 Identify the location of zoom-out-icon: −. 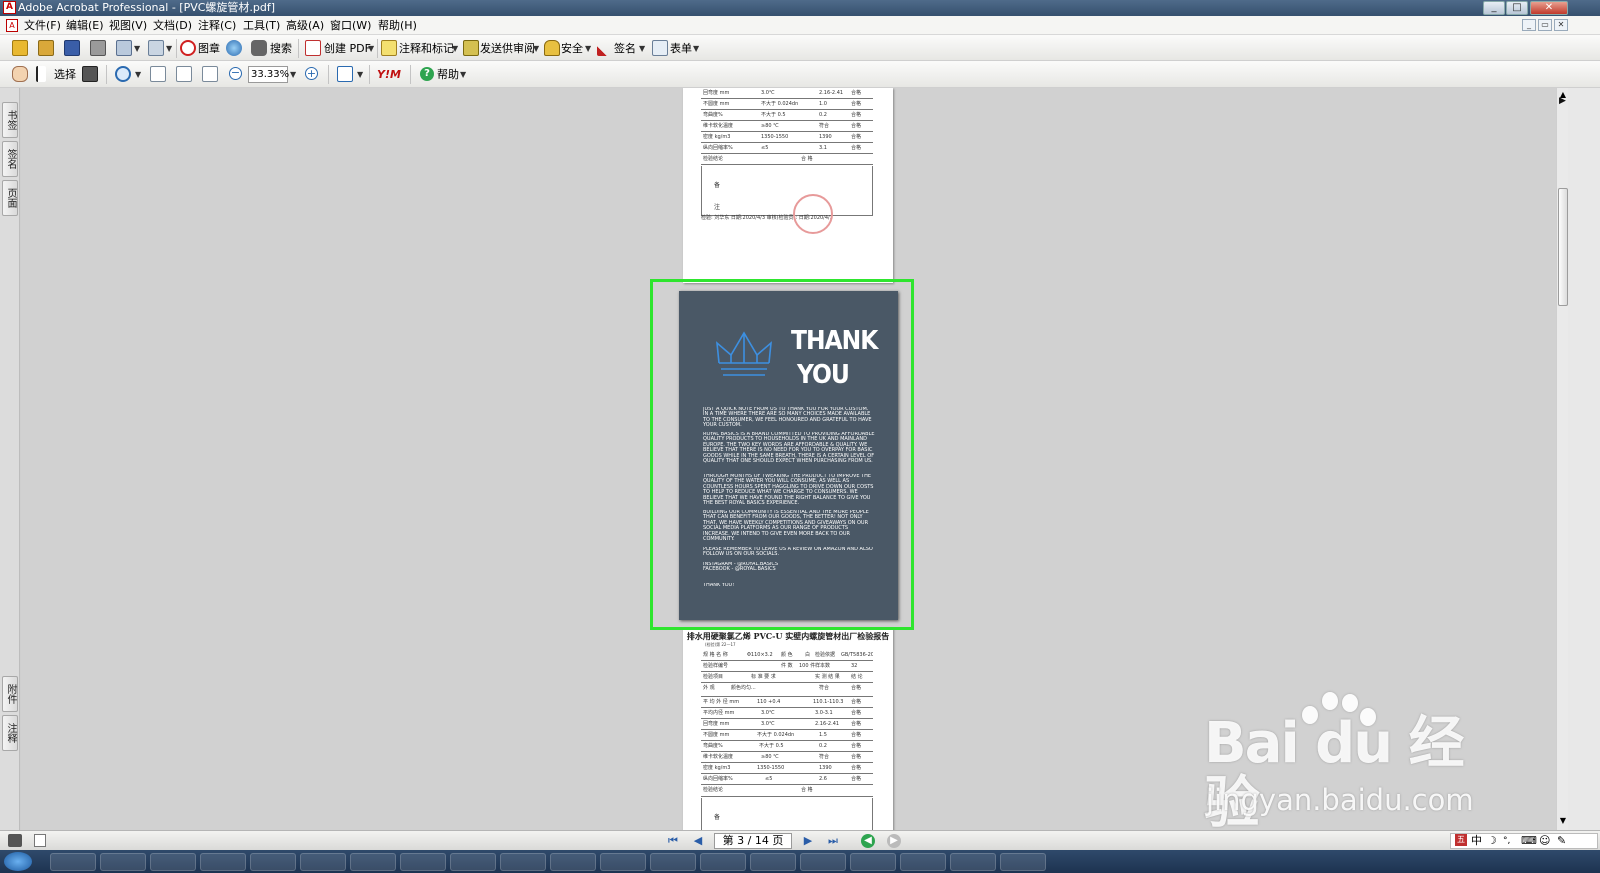
(235, 73).